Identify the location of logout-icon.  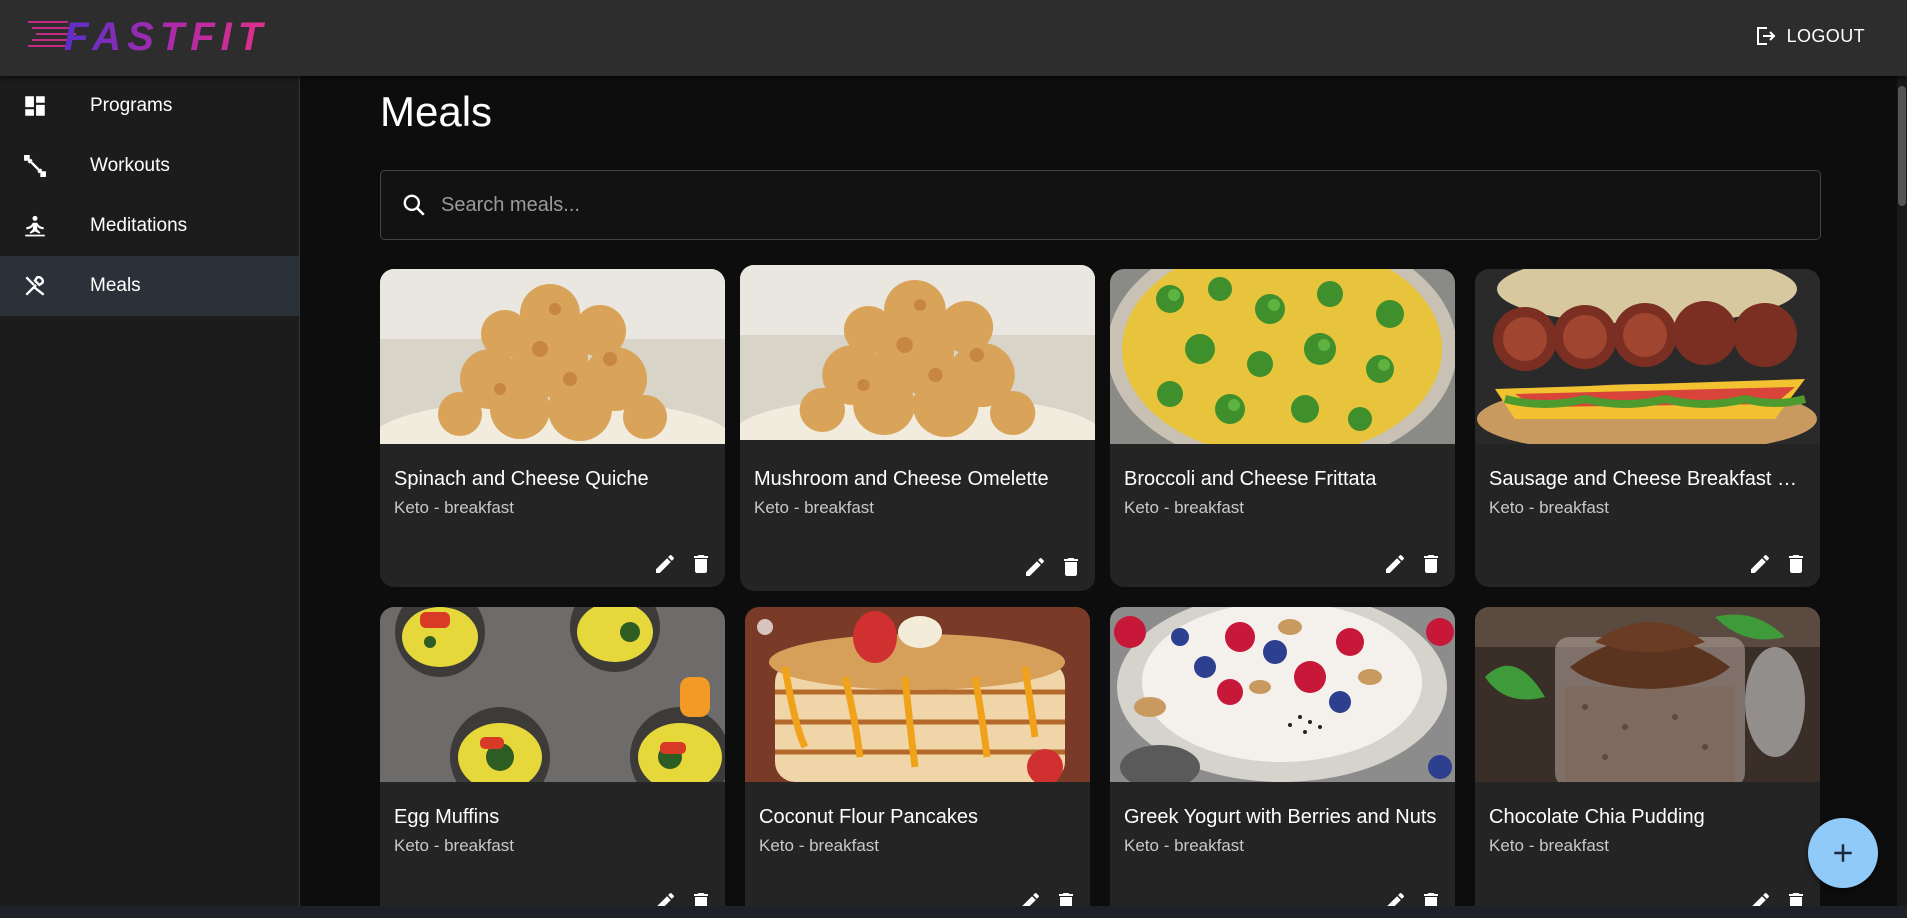
(1765, 36).